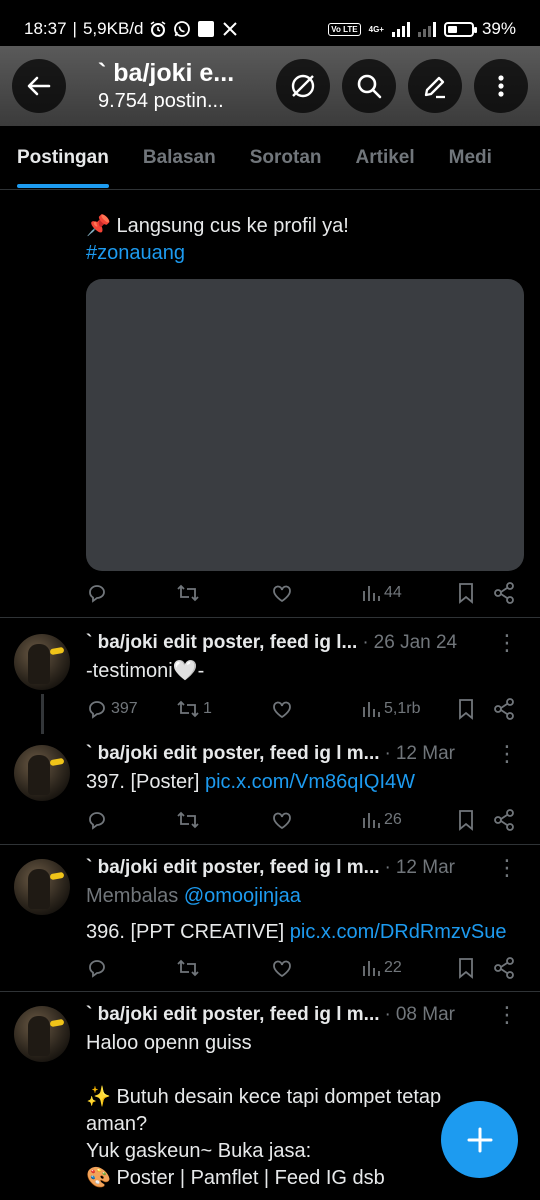 This screenshot has height=1200, width=540. I want to click on whatsapp-icon, so click(182, 29).